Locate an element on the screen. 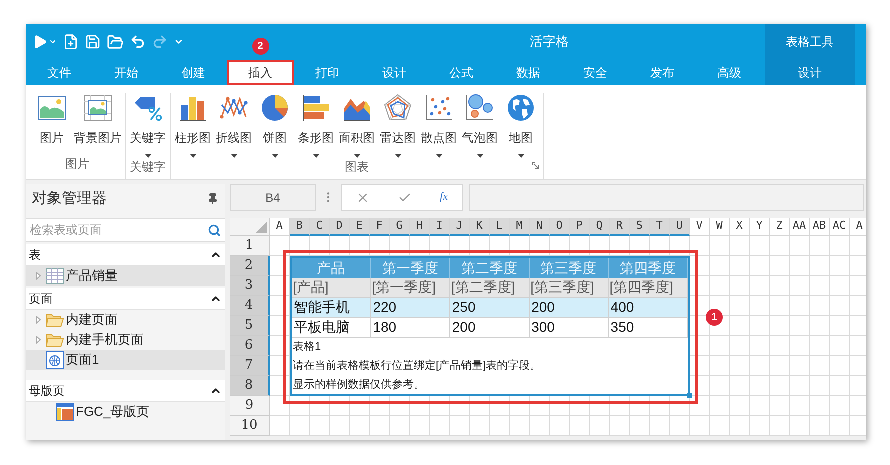 The width and height of the screenshot is (890, 465). section-header: 页面 is located at coordinates (125, 299).